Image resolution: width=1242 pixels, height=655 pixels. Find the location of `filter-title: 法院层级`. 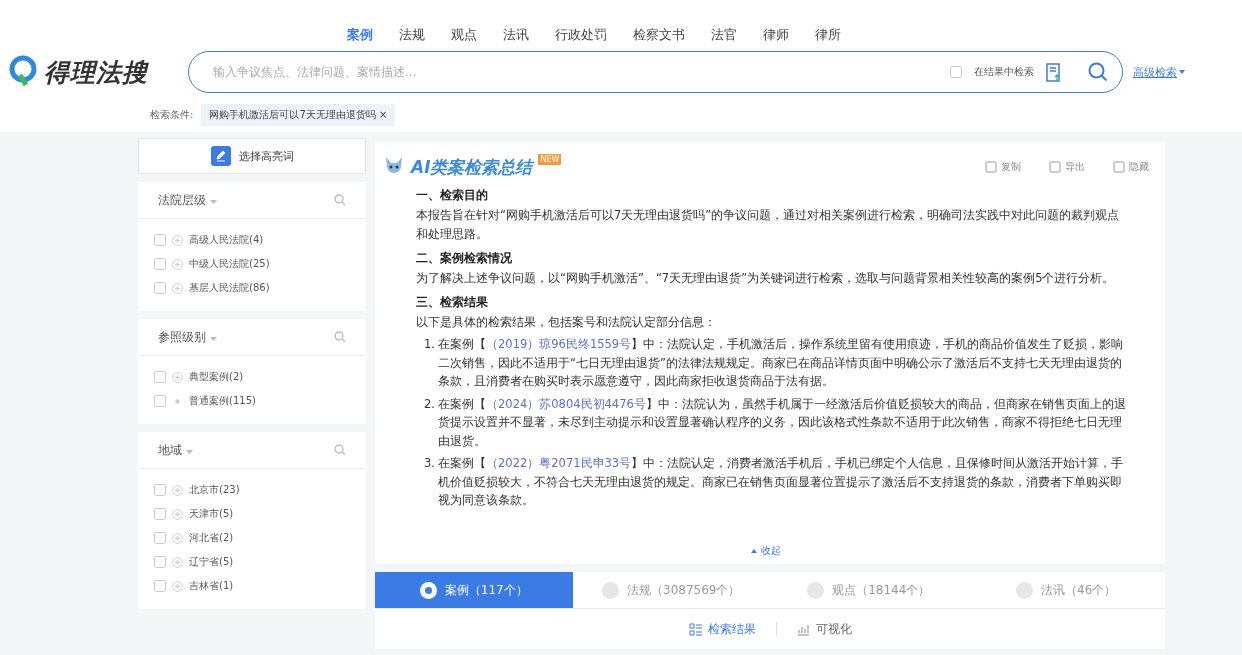

filter-title: 法院层级 is located at coordinates (243, 200).